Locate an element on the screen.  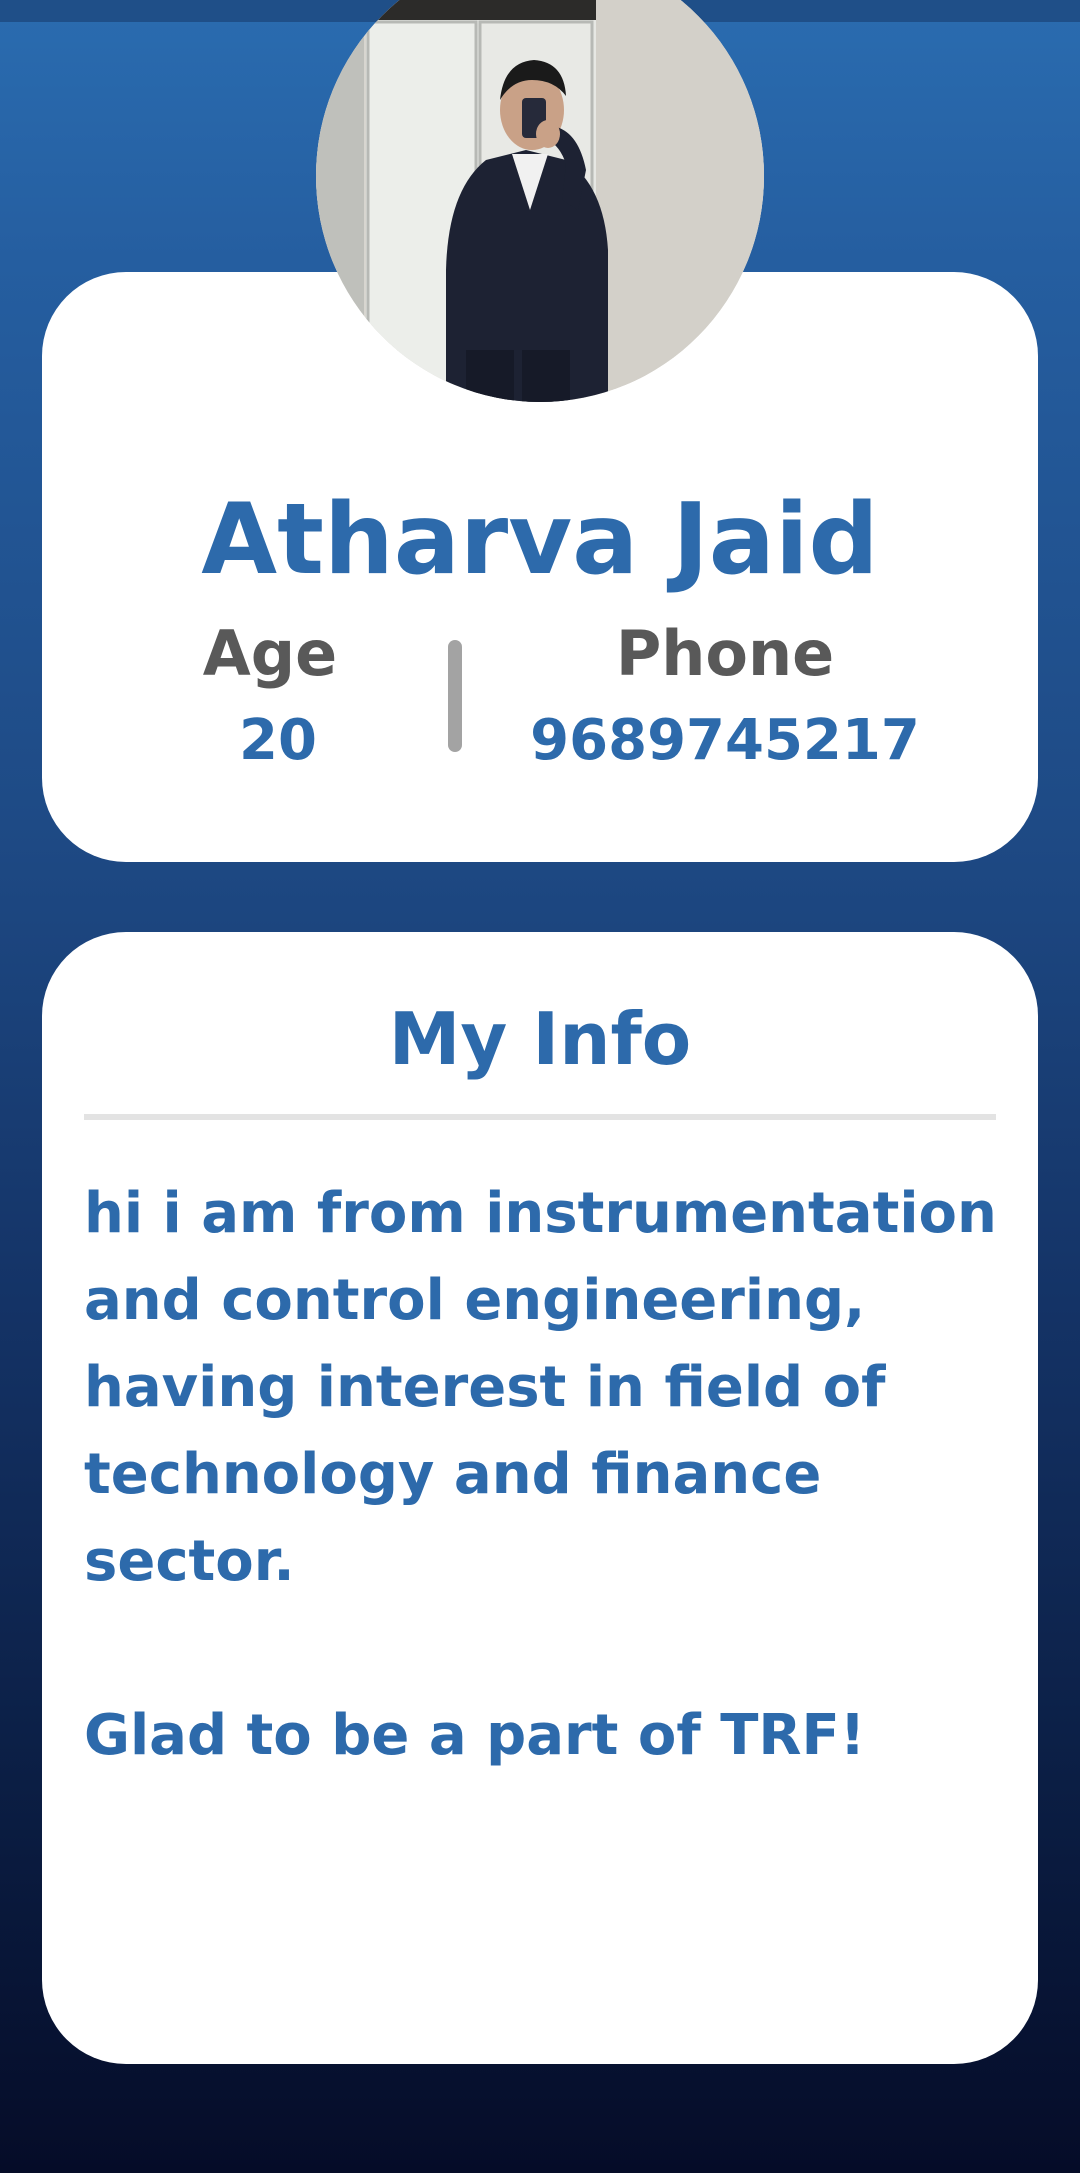
stat-divider is located at coordinates (455, 696).